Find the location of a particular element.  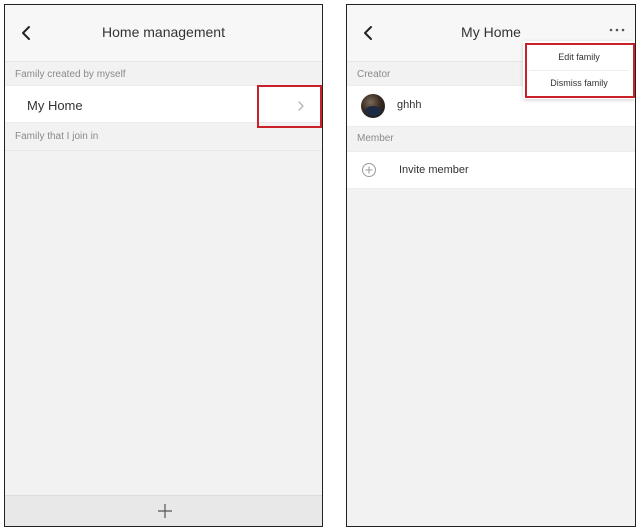

page-title: Home management is located at coordinates (163, 32).